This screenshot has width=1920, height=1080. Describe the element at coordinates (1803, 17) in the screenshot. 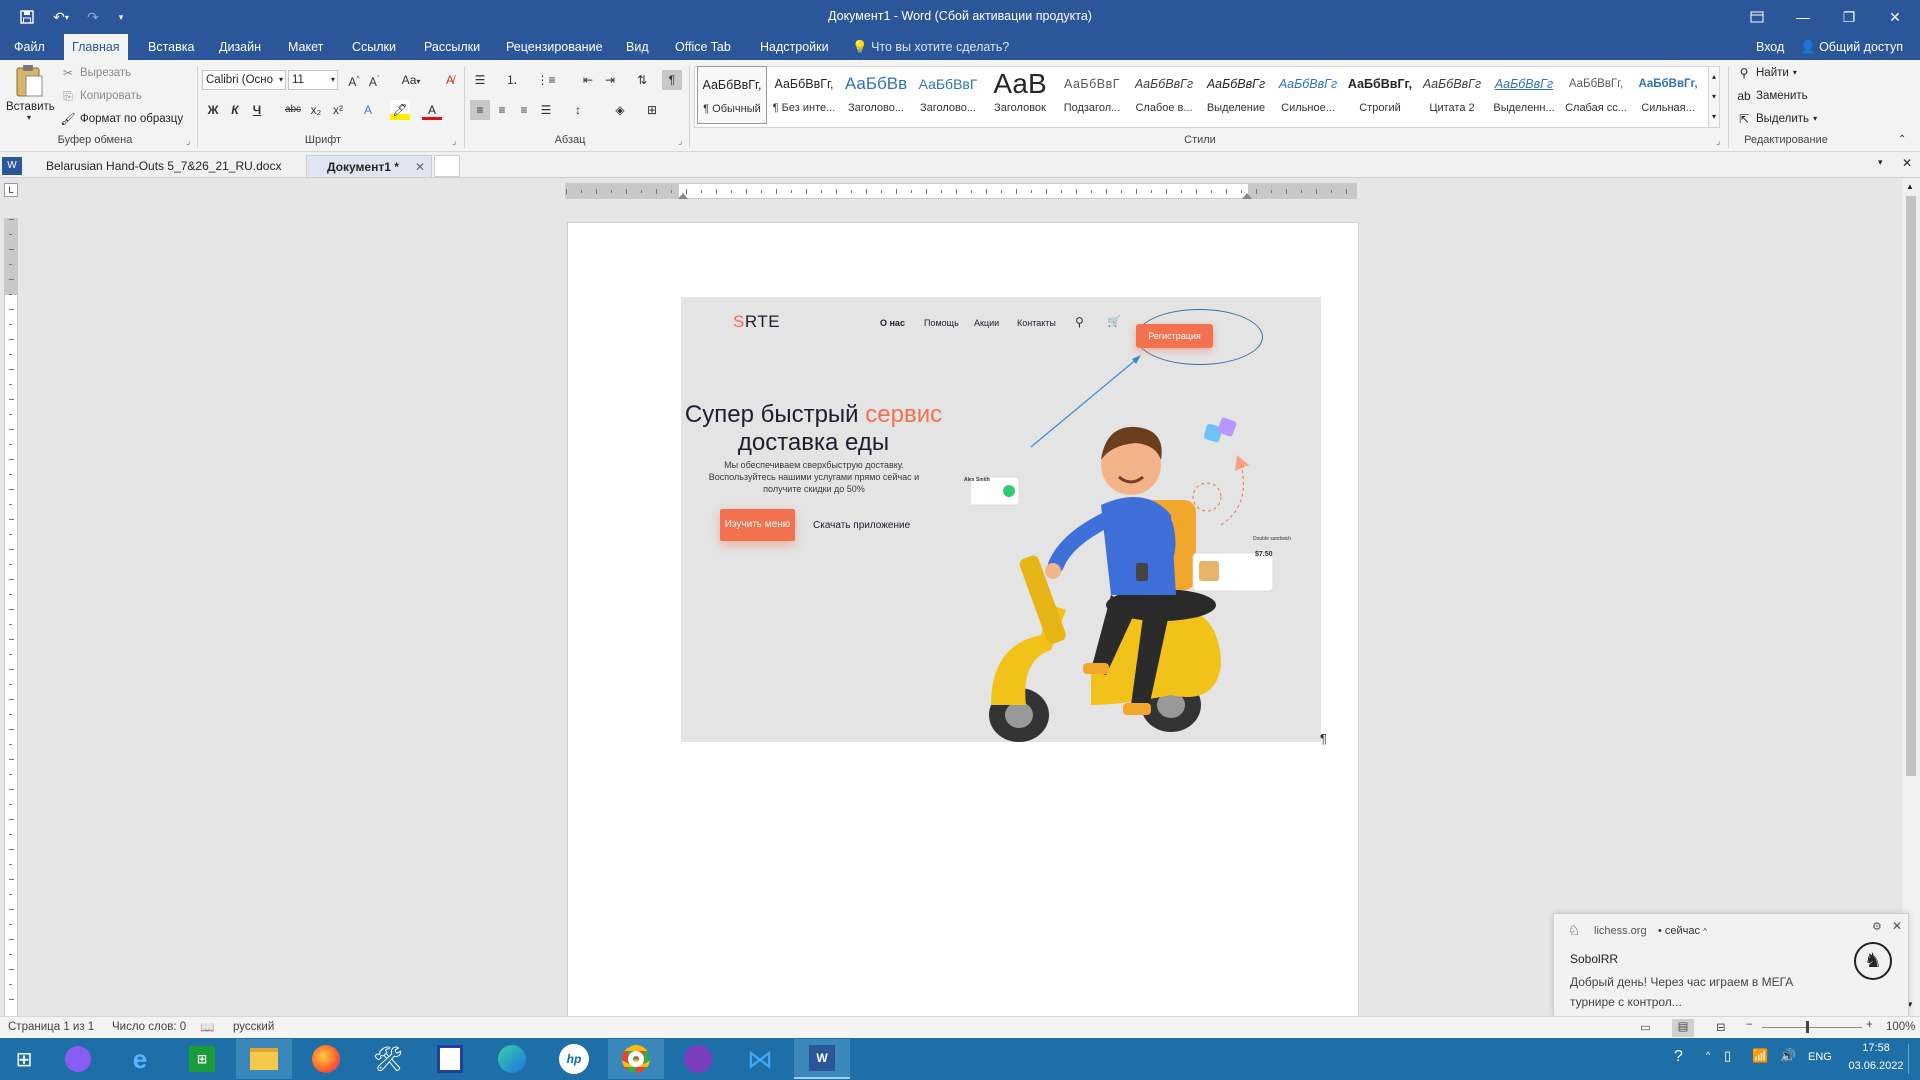

I see `minimize-icon: —` at that location.